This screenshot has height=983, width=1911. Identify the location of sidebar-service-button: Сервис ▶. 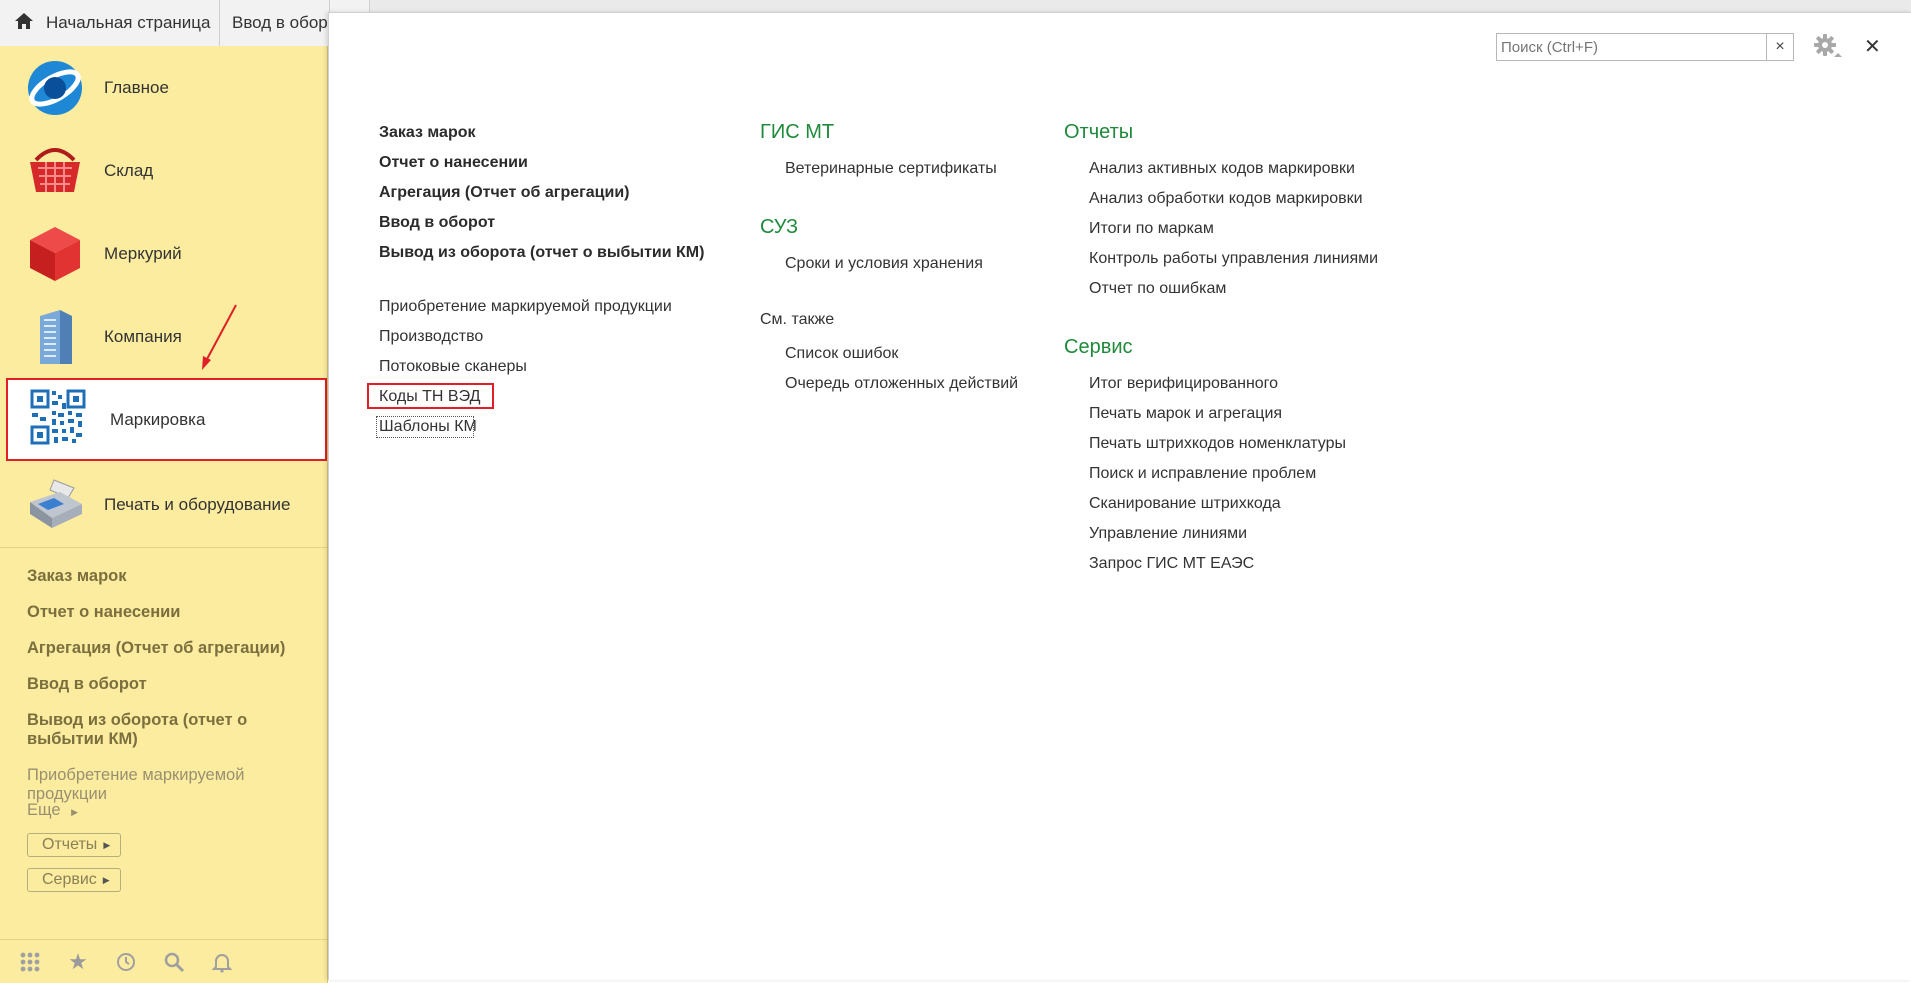
(74, 880).